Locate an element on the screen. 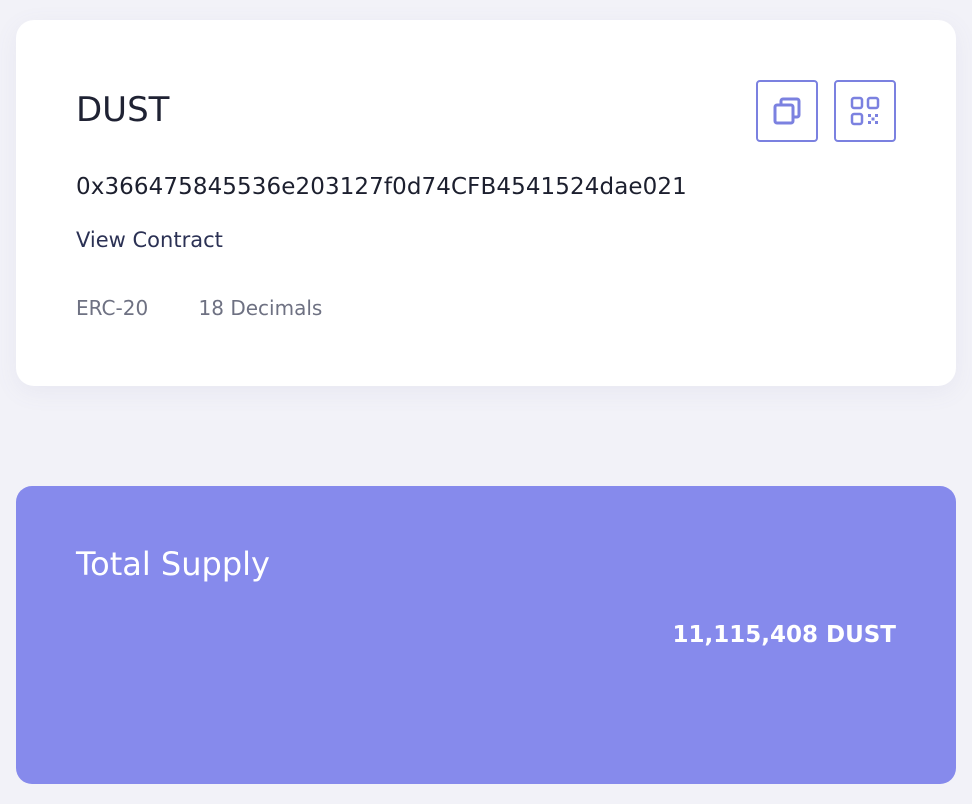 Image resolution: width=972 pixels, height=804 pixels. total-supply-title: Total Supply is located at coordinates (173, 564).